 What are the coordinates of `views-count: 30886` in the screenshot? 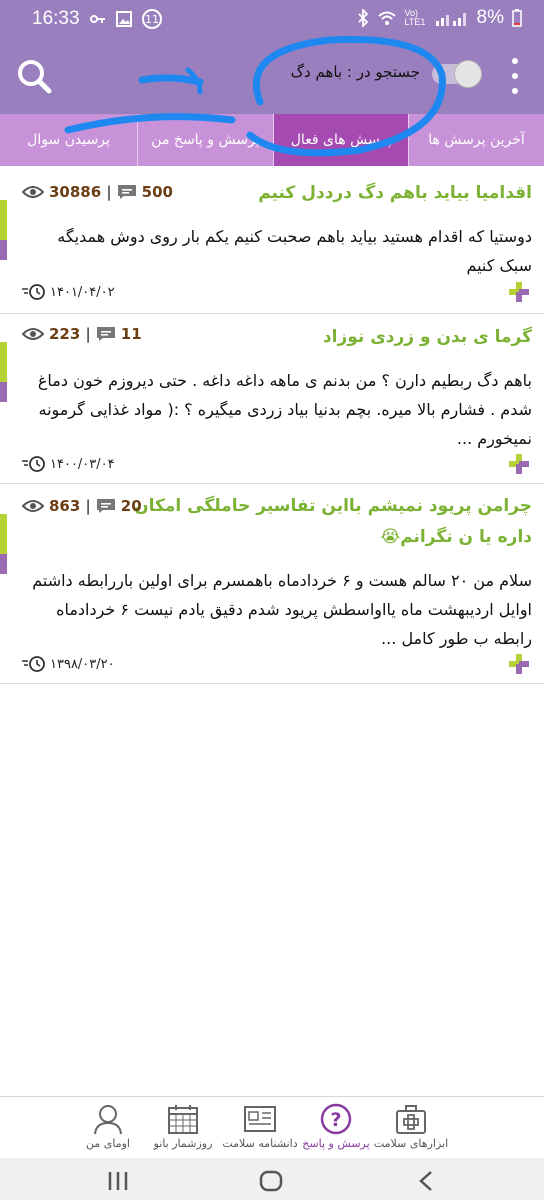 It's located at (75, 192).